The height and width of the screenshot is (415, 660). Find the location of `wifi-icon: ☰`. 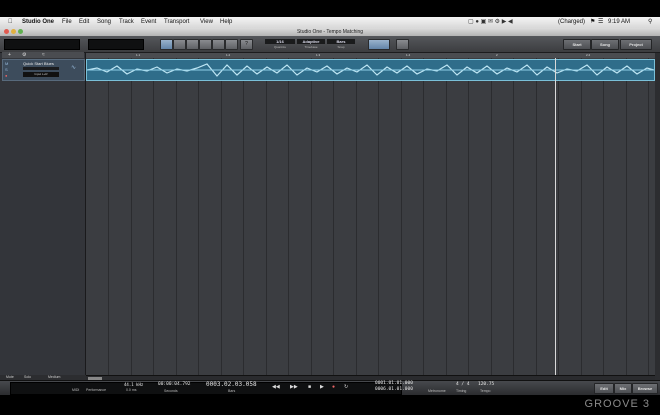

wifi-icon: ☰ is located at coordinates (600, 22).